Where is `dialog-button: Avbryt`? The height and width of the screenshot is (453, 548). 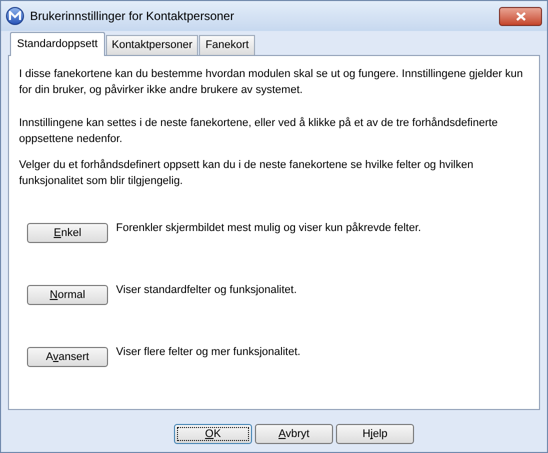
dialog-button: Avbryt is located at coordinates (294, 434).